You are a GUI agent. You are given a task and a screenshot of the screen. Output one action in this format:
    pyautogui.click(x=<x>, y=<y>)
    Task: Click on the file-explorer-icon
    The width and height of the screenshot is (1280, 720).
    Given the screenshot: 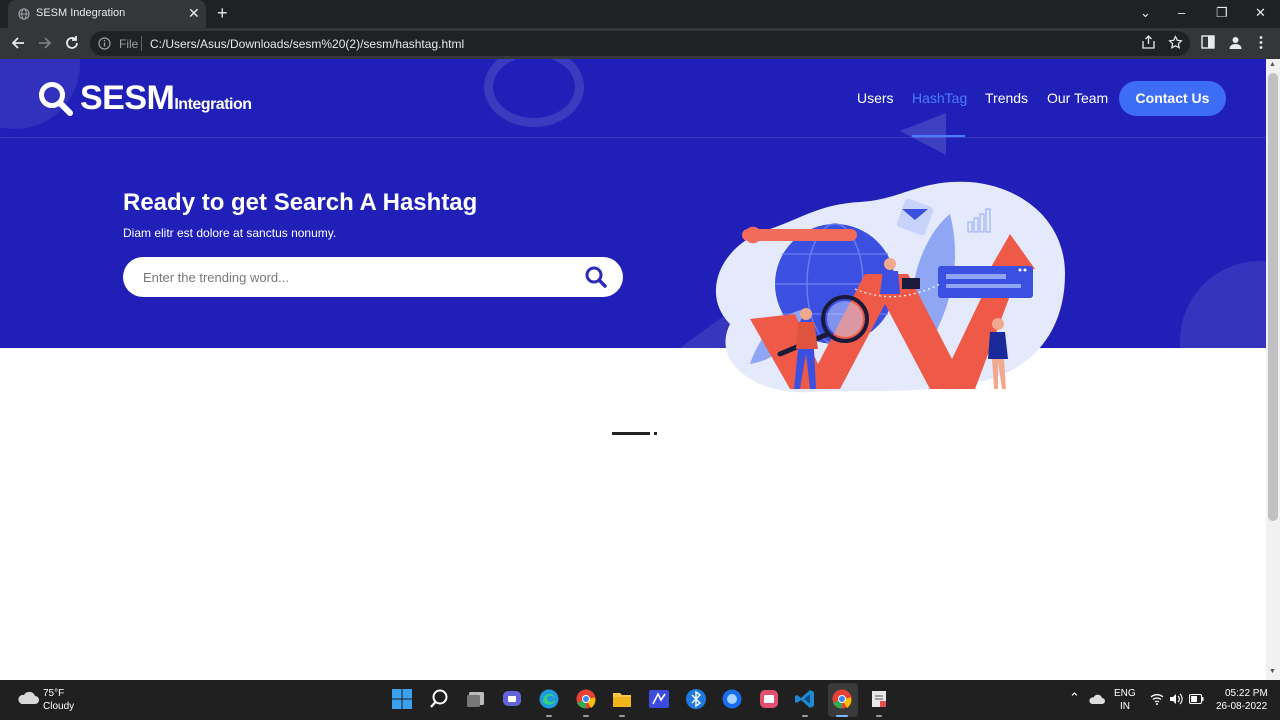 What is the action you would take?
    pyautogui.click(x=622, y=699)
    